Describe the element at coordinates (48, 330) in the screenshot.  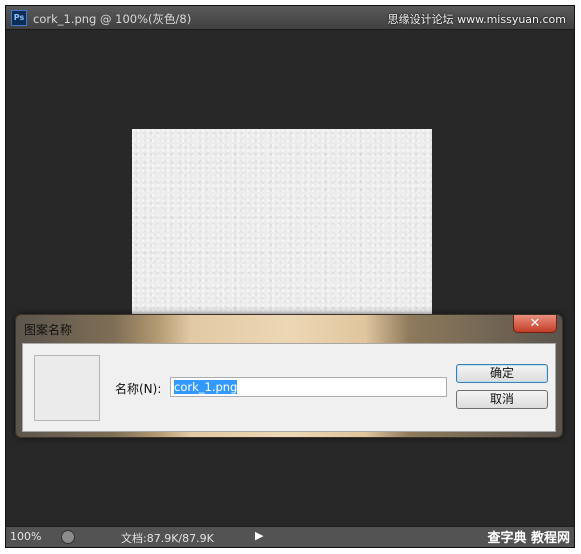
I see `dialog-title: 图案名称` at that location.